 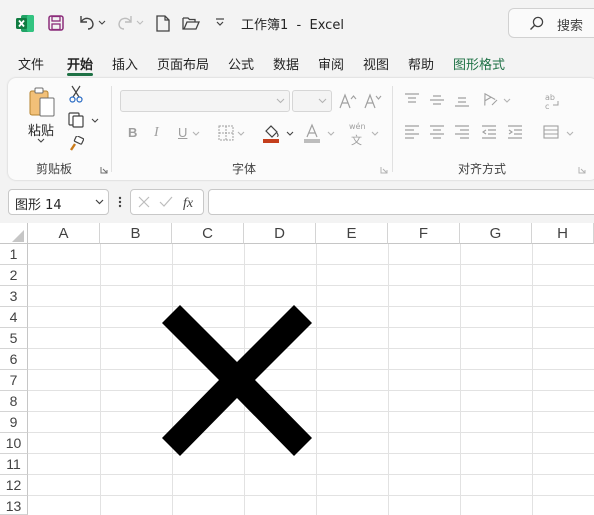 I want to click on bold-button: B, so click(x=132, y=132).